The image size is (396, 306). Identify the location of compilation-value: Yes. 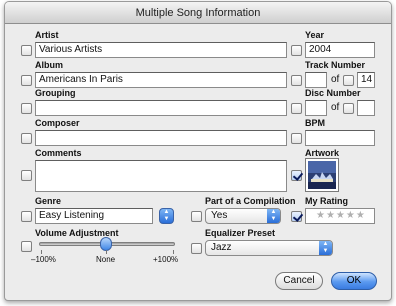
(219, 215).